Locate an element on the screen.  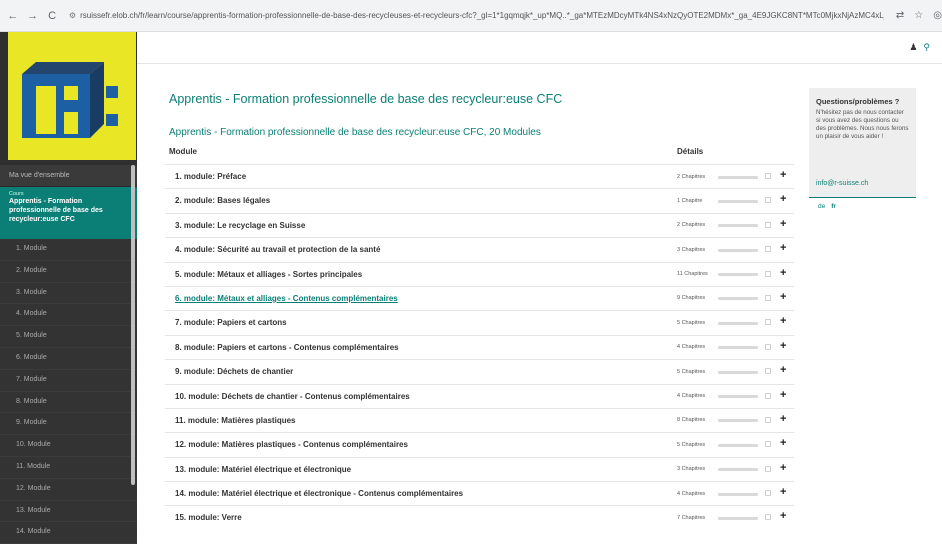
sidebar-item-module: 7. Module is located at coordinates (68, 380).